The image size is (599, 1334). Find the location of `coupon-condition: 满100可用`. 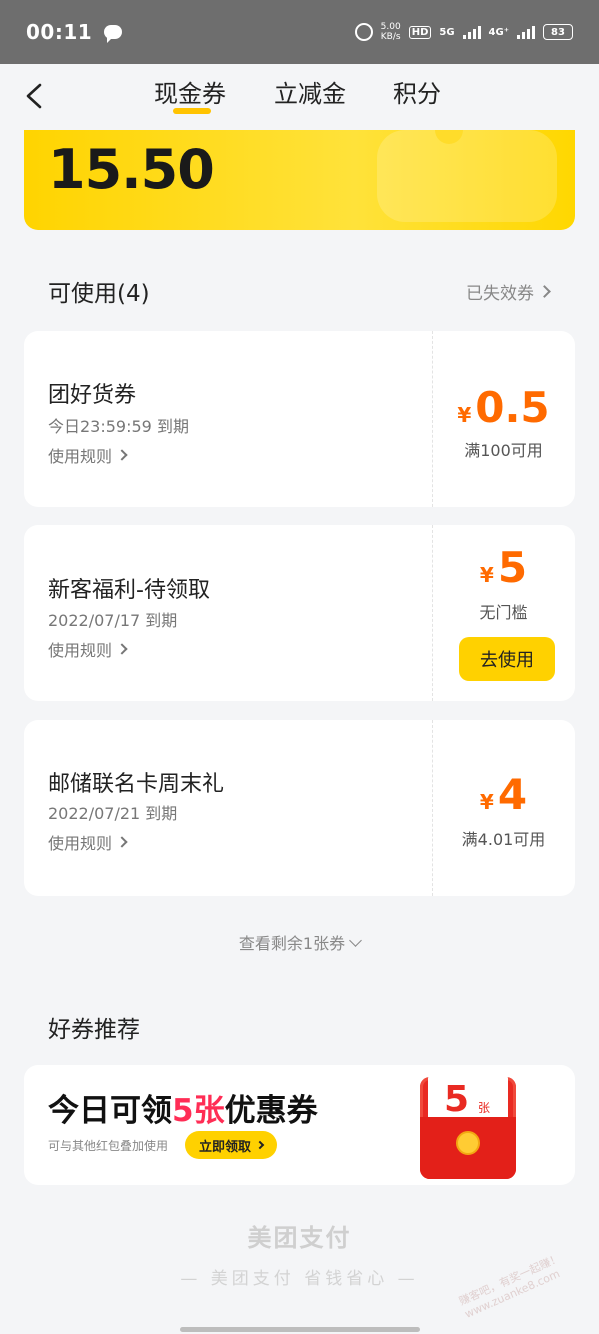

coupon-condition: 满100可用 is located at coordinates (503, 450).